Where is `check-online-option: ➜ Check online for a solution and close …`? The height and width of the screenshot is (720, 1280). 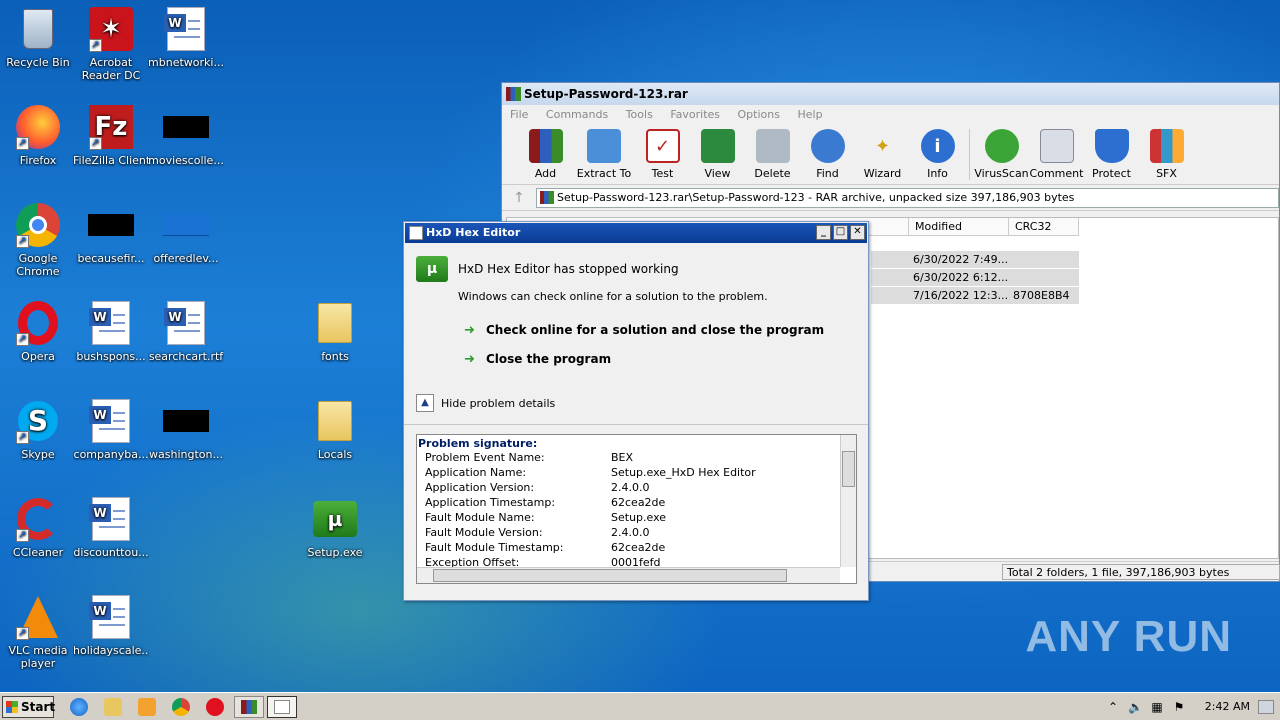 check-online-option: ➜ Check online for a solution and close … is located at coordinates (644, 330).